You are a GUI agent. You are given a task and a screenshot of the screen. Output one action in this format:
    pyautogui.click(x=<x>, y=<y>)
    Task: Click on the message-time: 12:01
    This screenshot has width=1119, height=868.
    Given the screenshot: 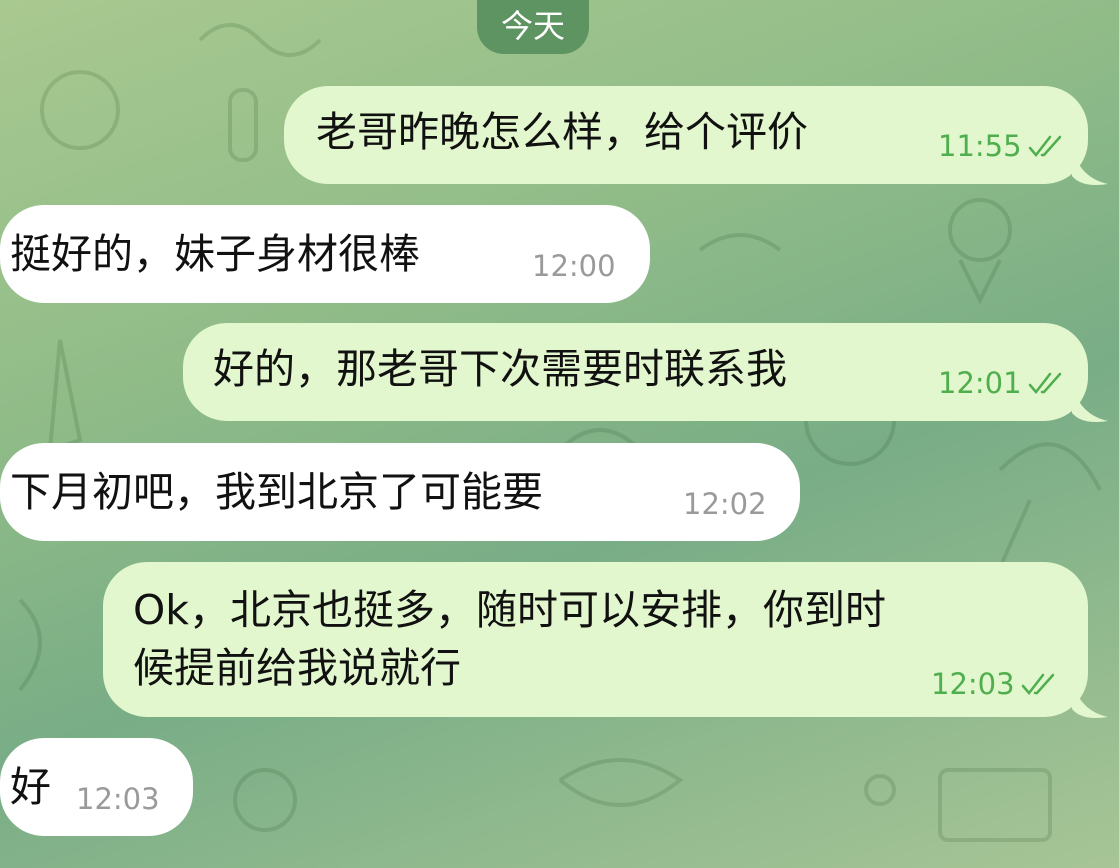 What is the action you would take?
    pyautogui.click(x=980, y=383)
    